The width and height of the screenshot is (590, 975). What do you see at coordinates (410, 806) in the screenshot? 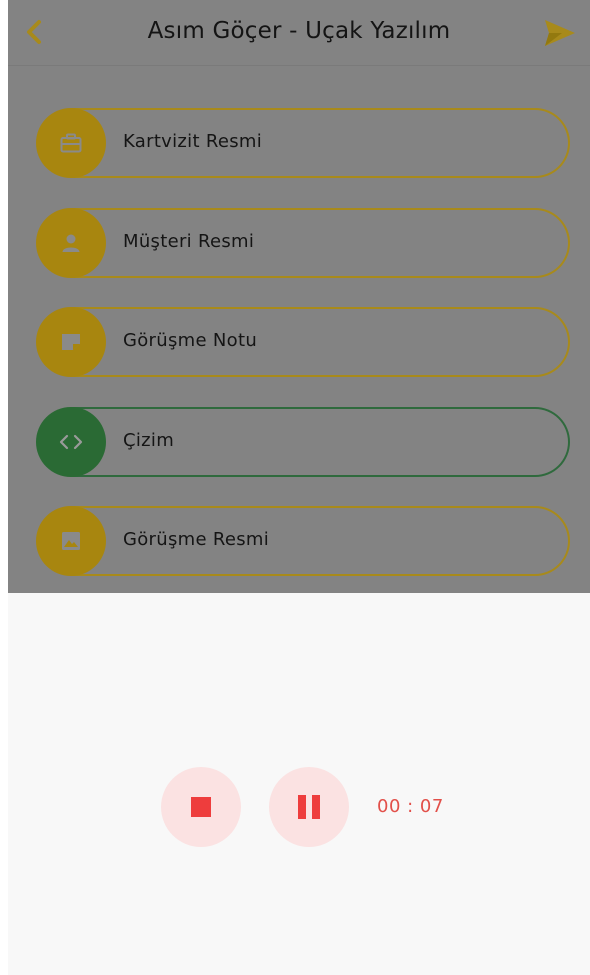
I see `recording-timer: 00 : 07` at bounding box center [410, 806].